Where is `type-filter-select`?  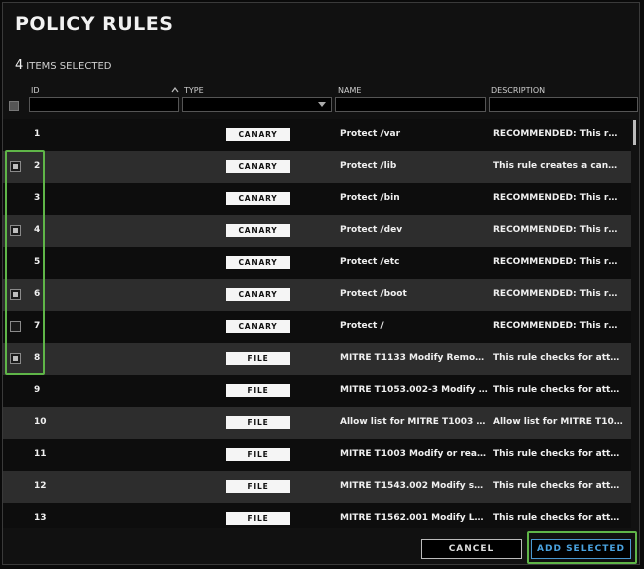 type-filter-select is located at coordinates (257, 104).